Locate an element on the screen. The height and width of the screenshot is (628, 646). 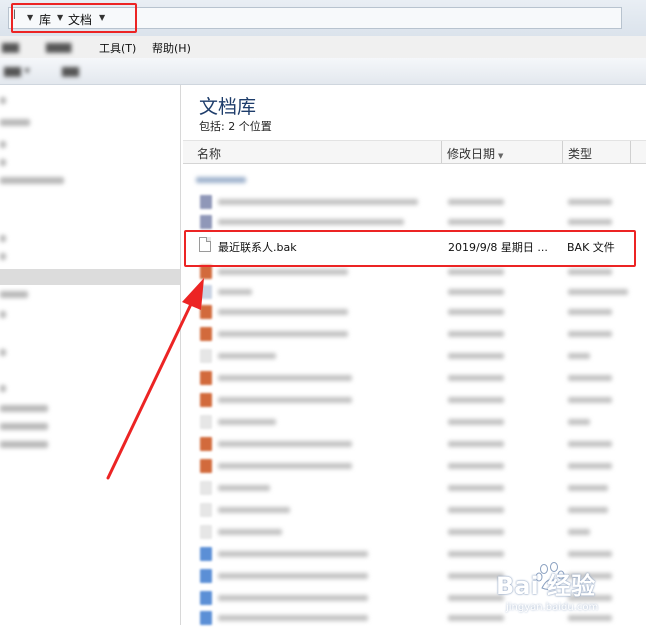
watermark-url: jingyan.baidu.com is located at coordinates (552, 607).